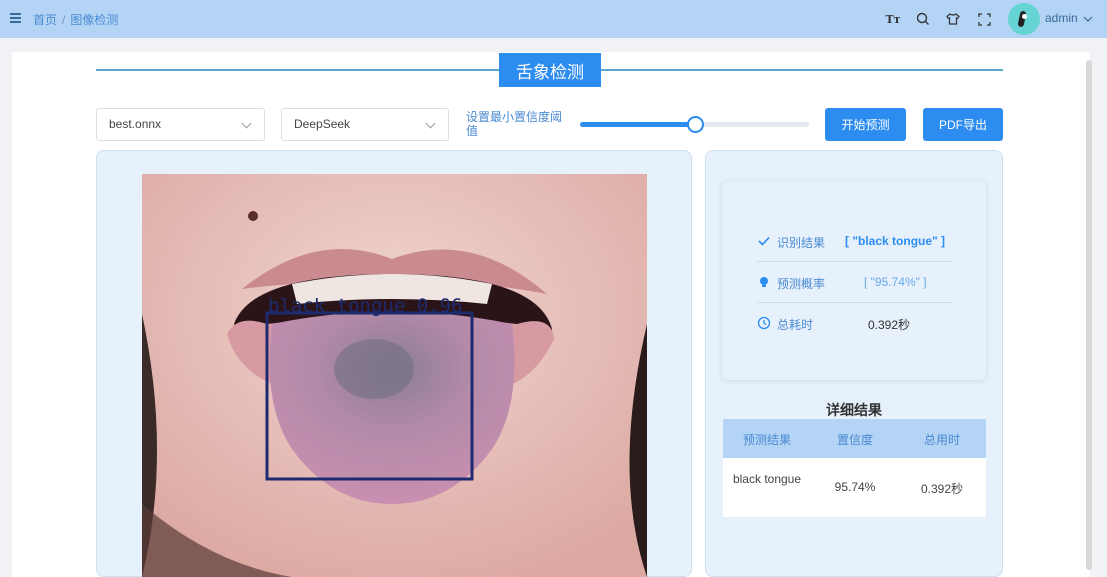 This screenshot has width=1107, height=577. Describe the element at coordinates (180, 124) in the screenshot. I see `model-select: best.onnx` at that location.